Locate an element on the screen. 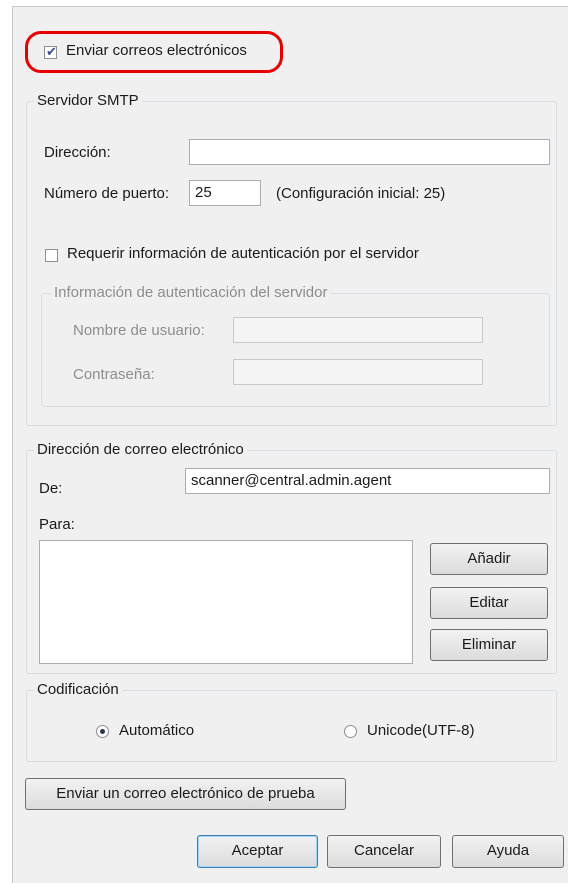 This screenshot has width=568, height=883. add-button: Añadir is located at coordinates (489, 559).